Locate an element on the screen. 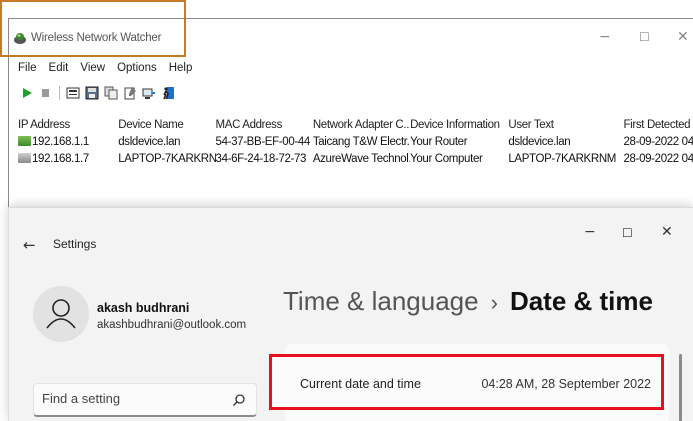  network-adapter-icon is located at coordinates (149, 93).